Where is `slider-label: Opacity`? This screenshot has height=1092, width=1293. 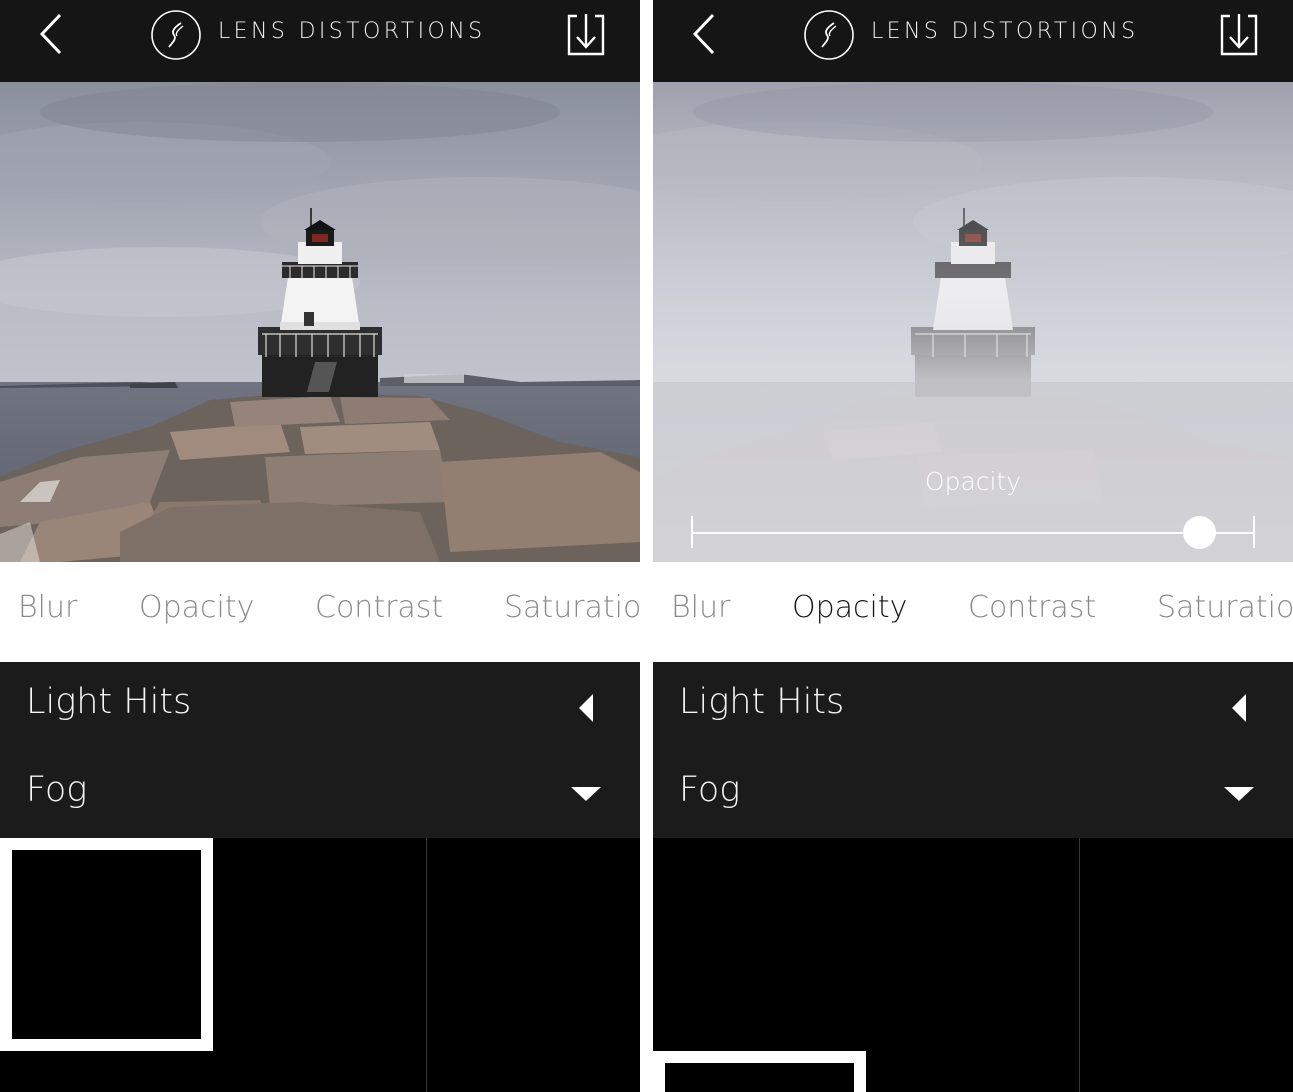 slider-label: Opacity is located at coordinates (973, 481).